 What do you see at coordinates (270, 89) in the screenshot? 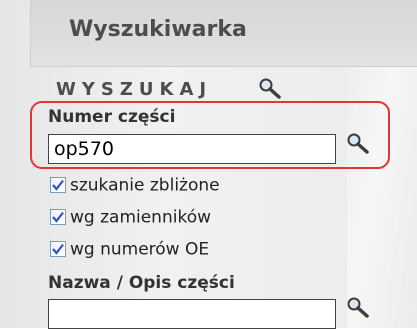
I see `search-section-magnifier-icon` at bounding box center [270, 89].